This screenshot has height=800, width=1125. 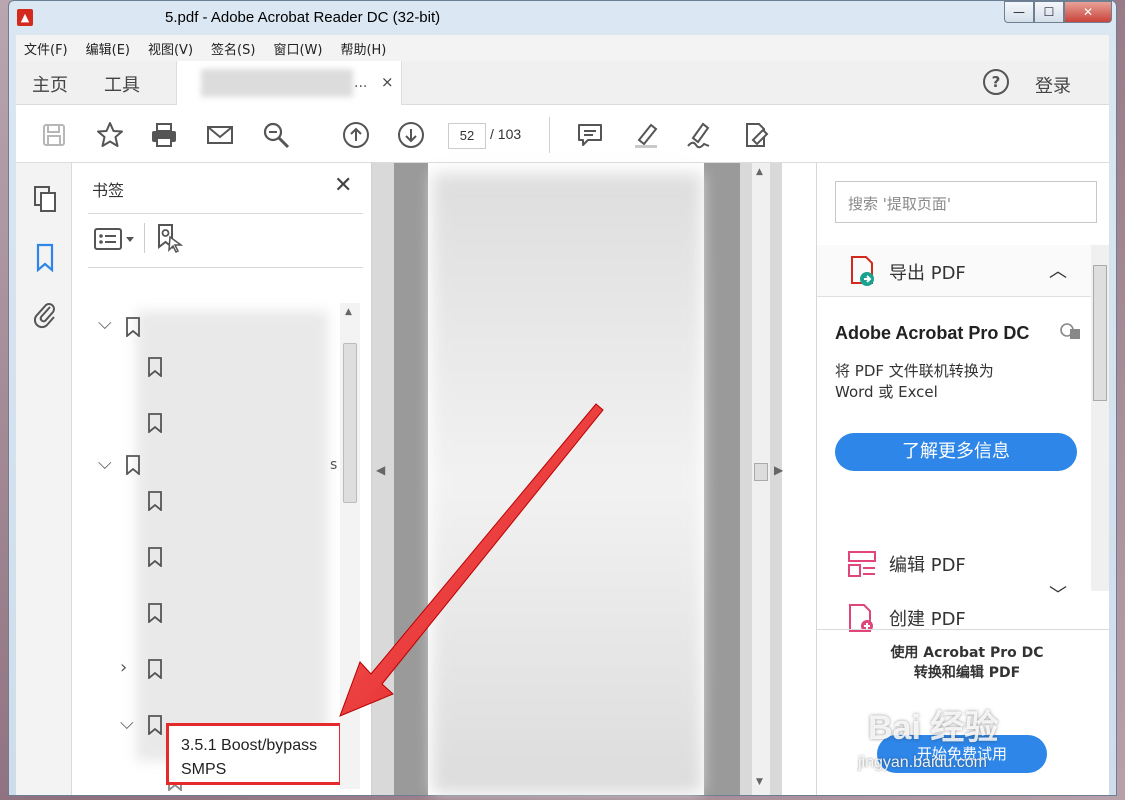 What do you see at coordinates (45, 314) in the screenshot?
I see `attachment-icon` at bounding box center [45, 314].